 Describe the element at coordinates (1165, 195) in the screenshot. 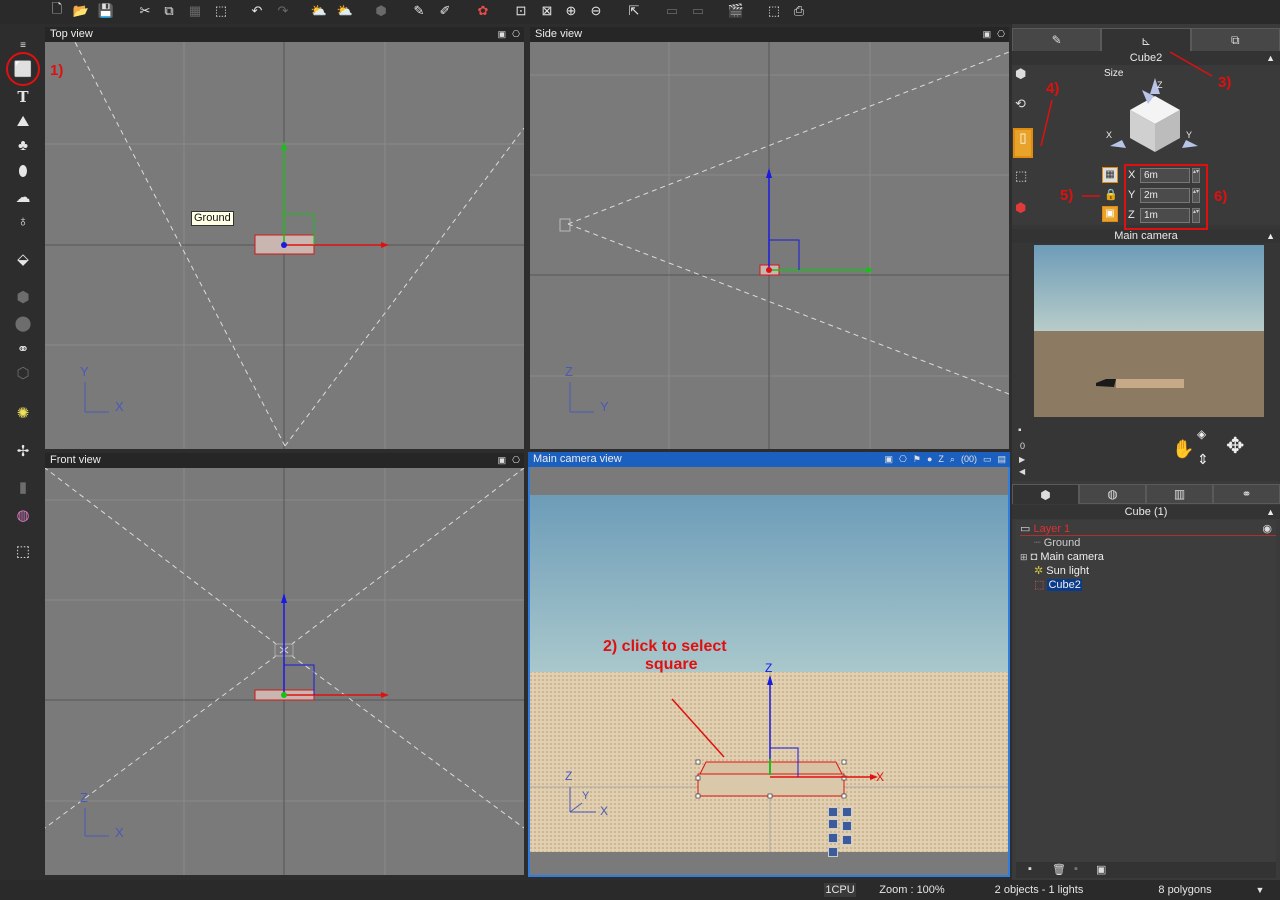

I see `size-y-field: 2m` at that location.